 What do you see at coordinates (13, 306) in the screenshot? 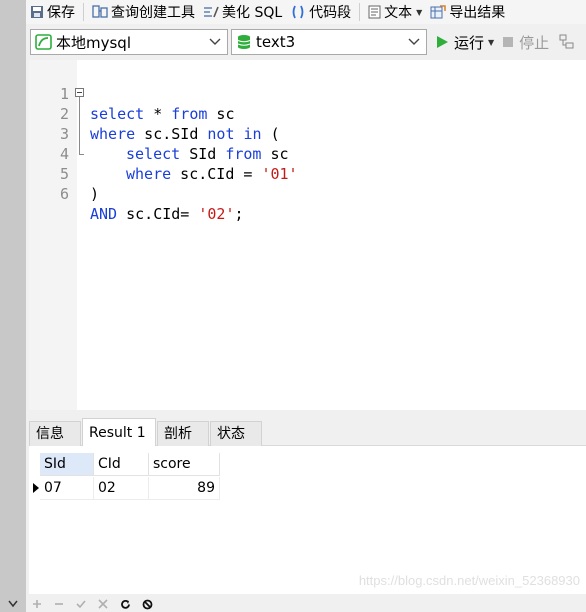
I see `left-panel-strip` at bounding box center [13, 306].